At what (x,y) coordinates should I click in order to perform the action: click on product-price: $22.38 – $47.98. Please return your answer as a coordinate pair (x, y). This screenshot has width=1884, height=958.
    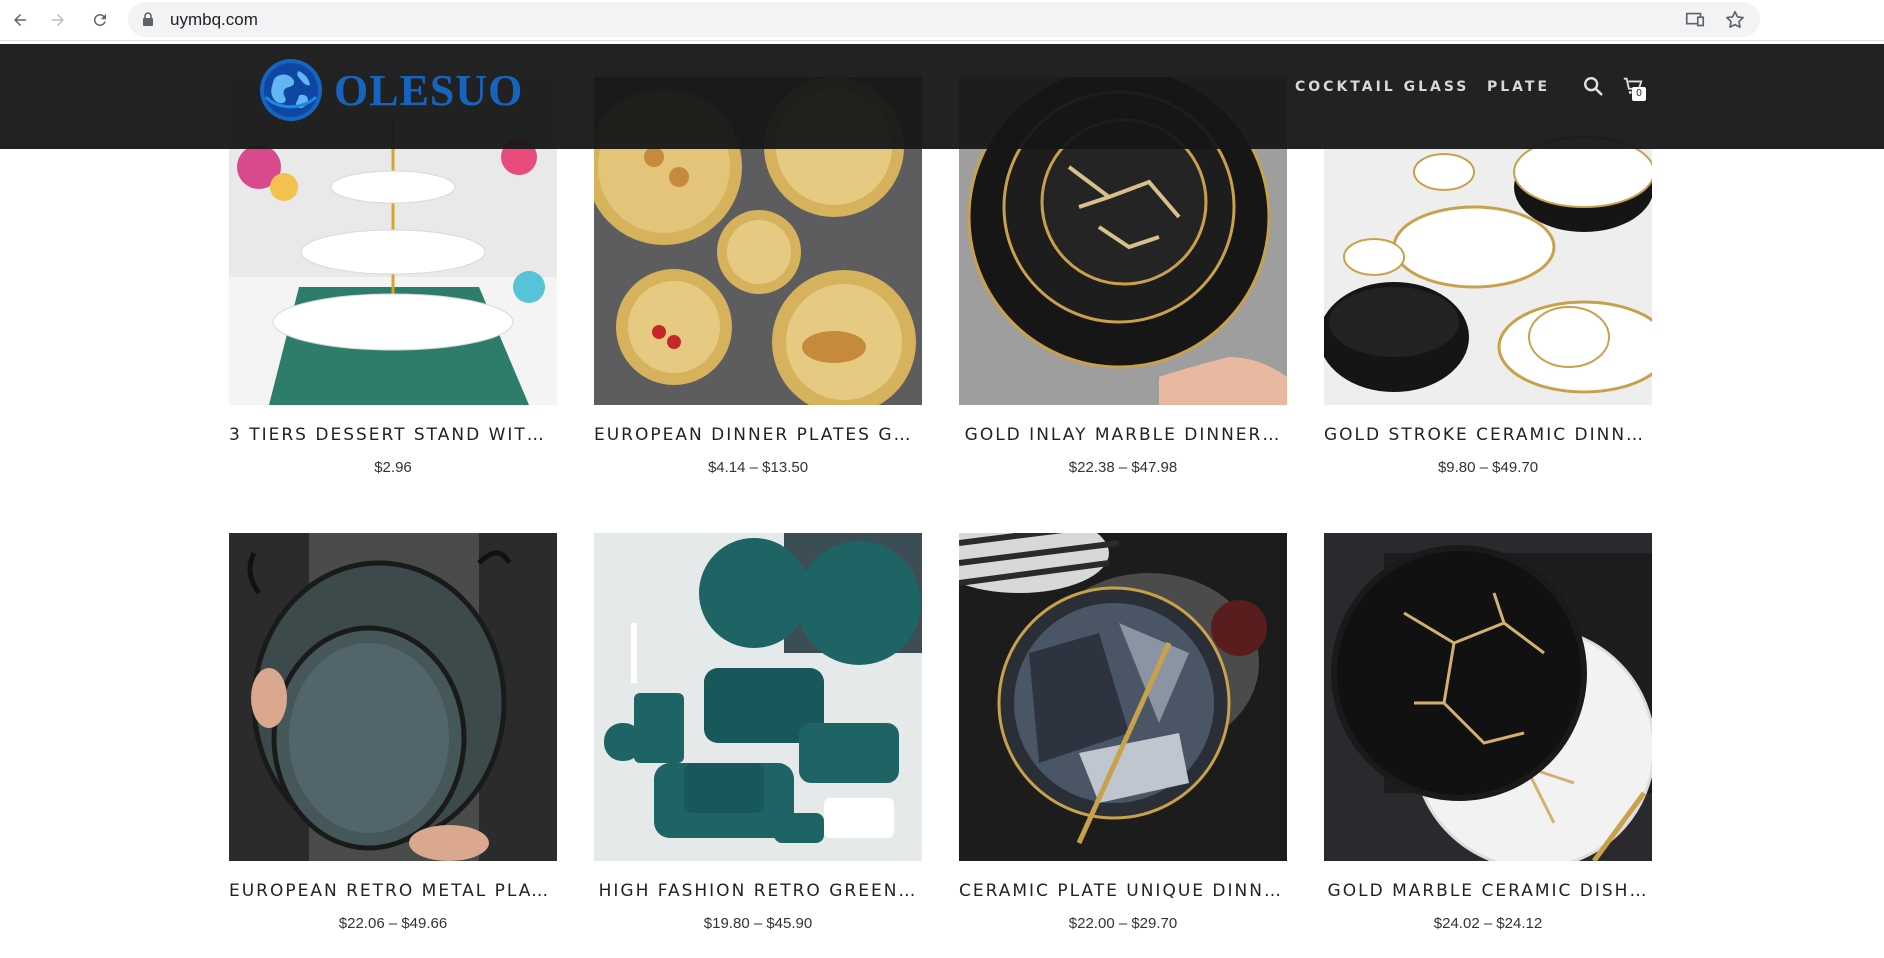
    Looking at the image, I should click on (1123, 467).